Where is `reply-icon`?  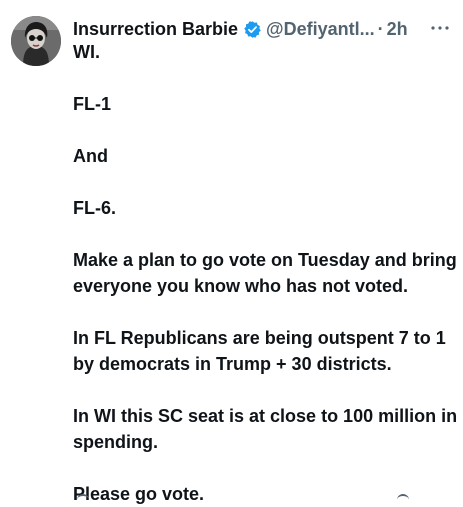 reply-icon is located at coordinates (83, 498).